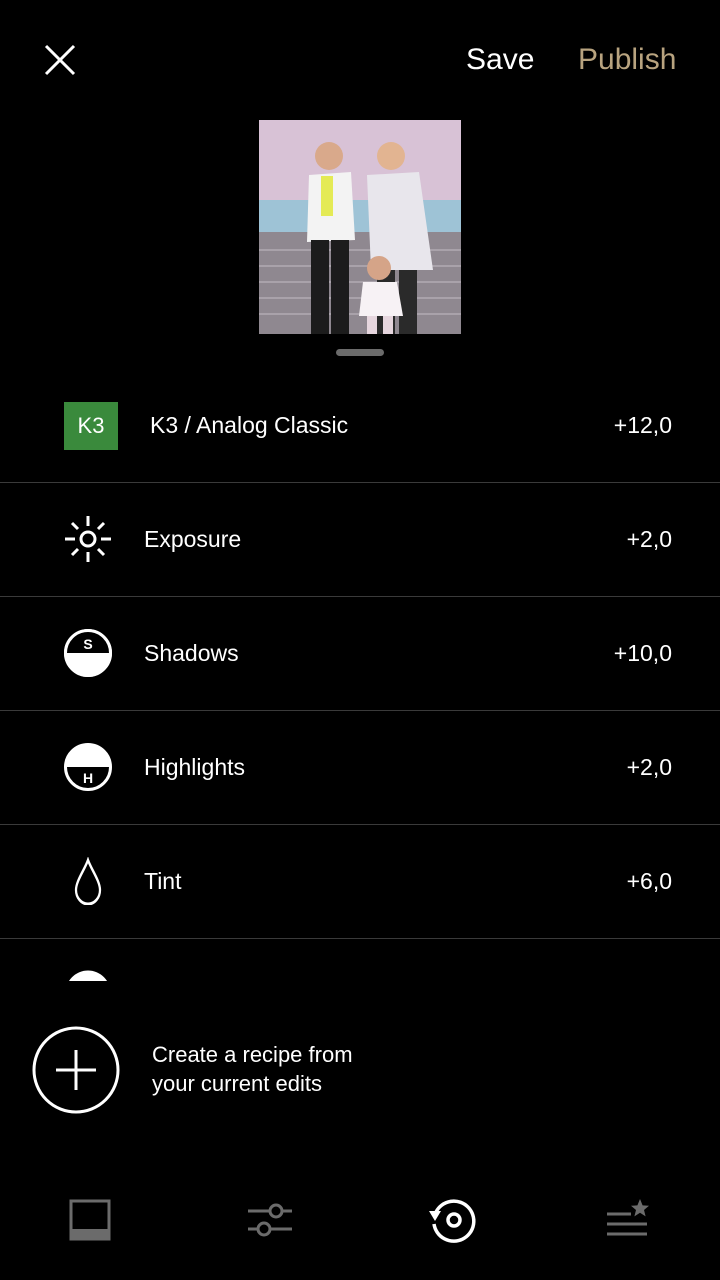 The width and height of the screenshot is (720, 1280). I want to click on edit-row-exposure: Exposure +2,0, so click(360, 540).